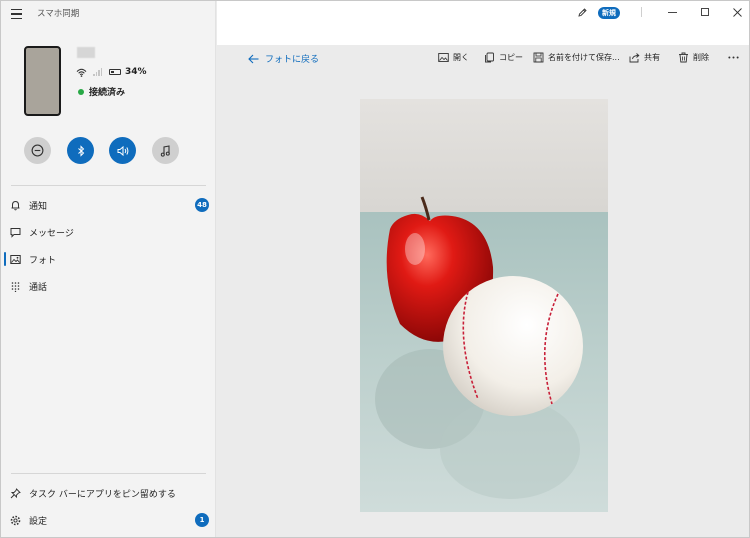 The image size is (750, 538). I want to click on copy-icon, so click(489, 57).